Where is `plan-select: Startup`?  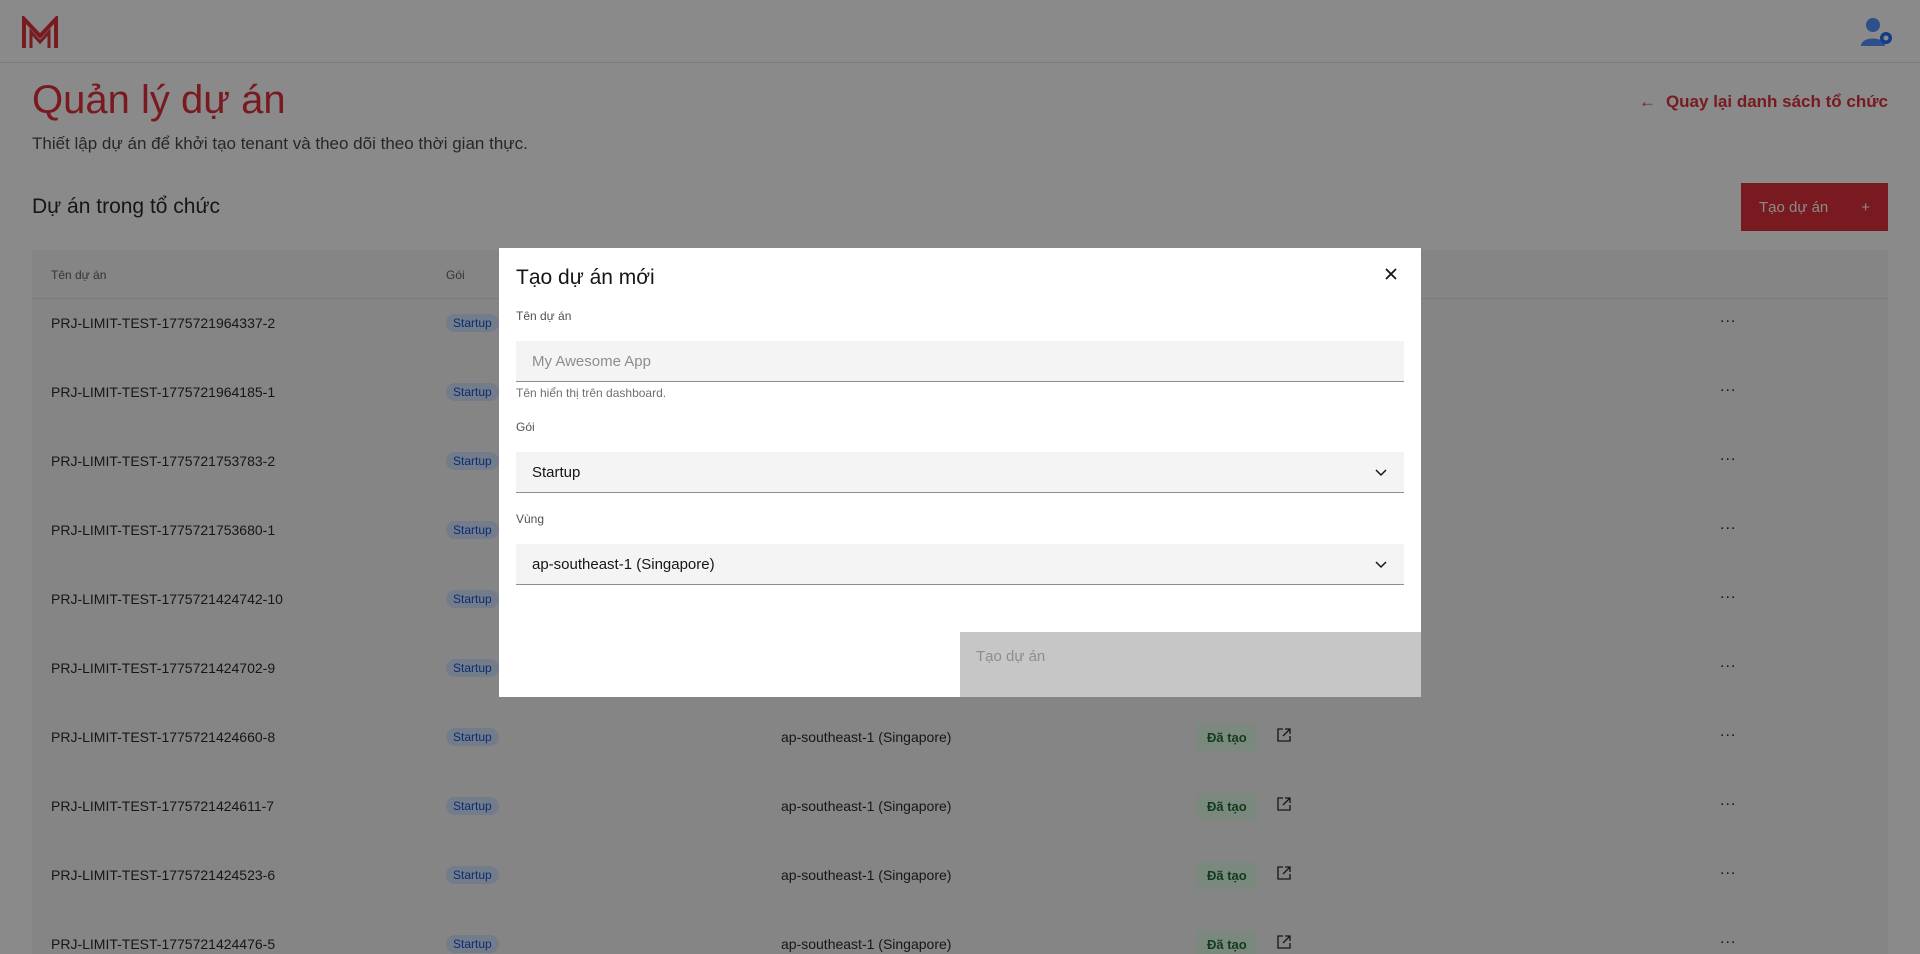
plan-select: Startup is located at coordinates (960, 472).